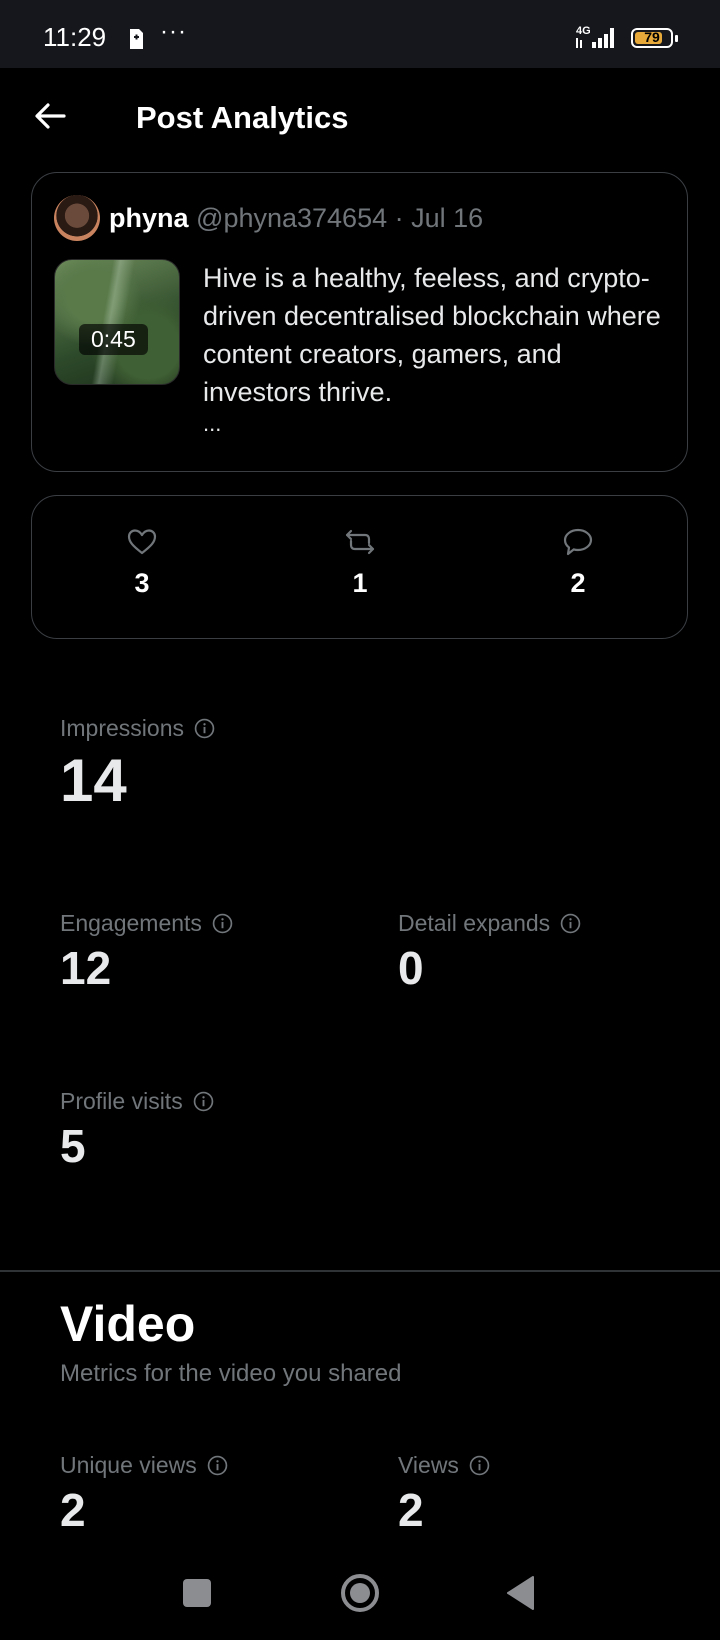 The width and height of the screenshot is (720, 1640). I want to click on triangle-back-icon, so click(522, 1593).